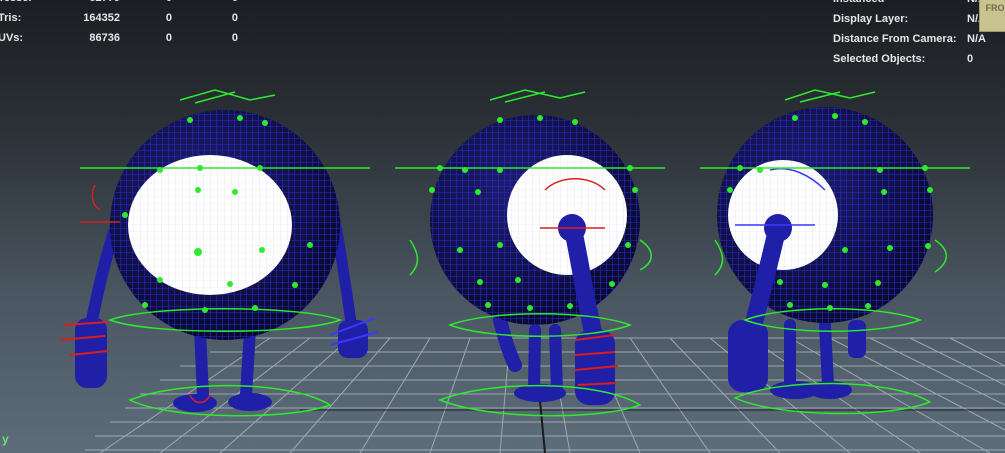 This screenshot has height=453, width=1005. Describe the element at coordinates (992, 16) in the screenshot. I see `view-cube: FRO` at that location.